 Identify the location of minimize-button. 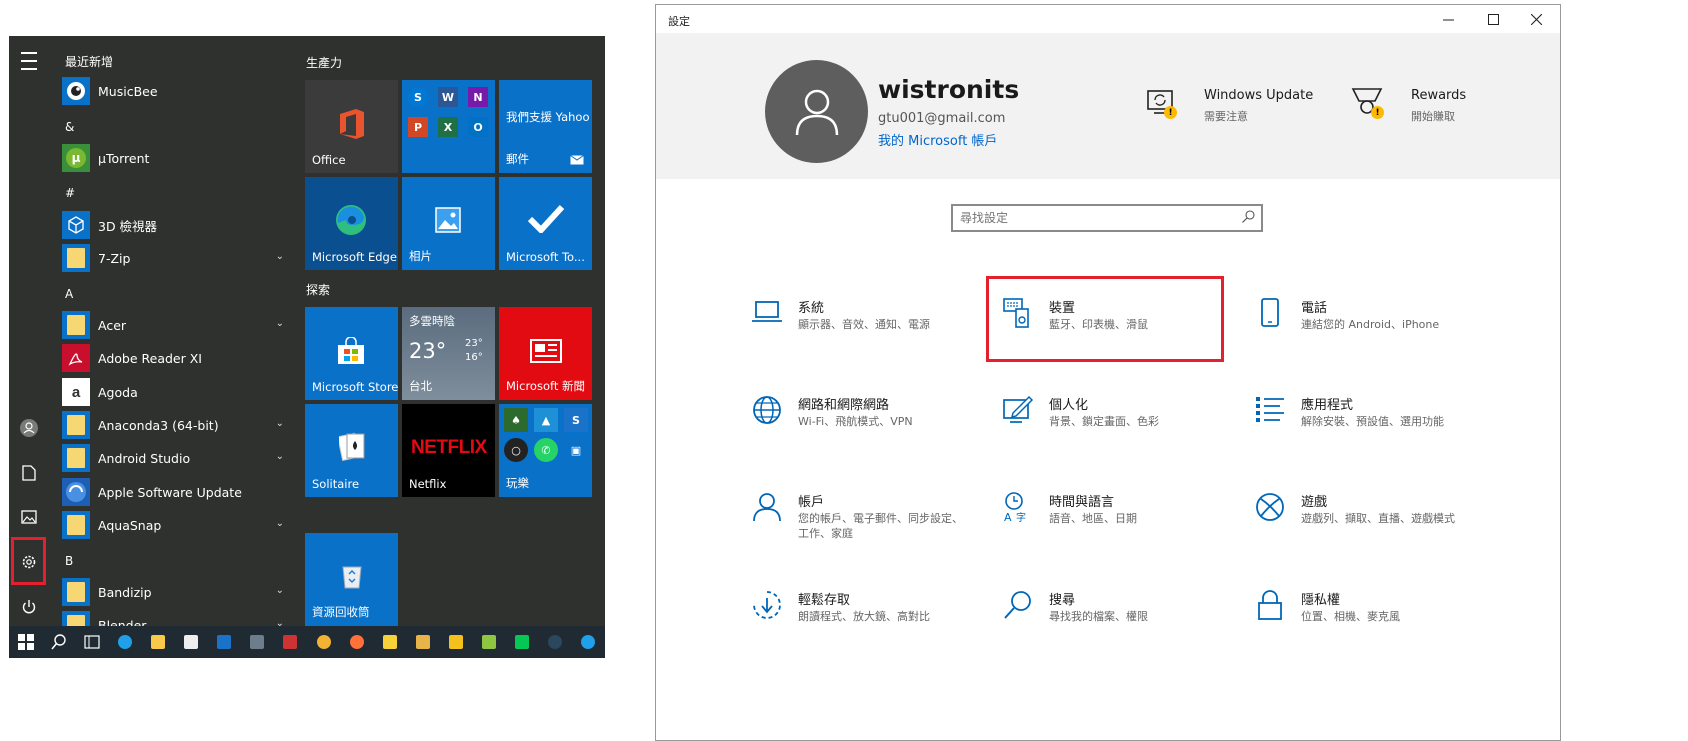
(1448, 19).